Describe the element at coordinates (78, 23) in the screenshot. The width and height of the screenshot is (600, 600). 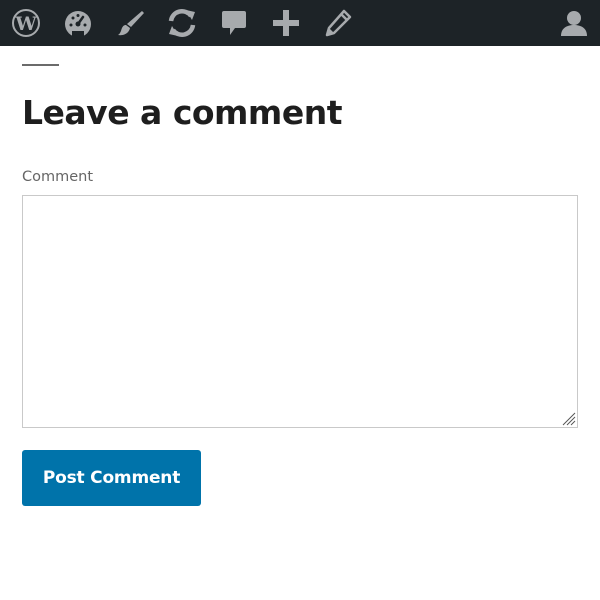
I see `dashboard-gauge-icon` at that location.